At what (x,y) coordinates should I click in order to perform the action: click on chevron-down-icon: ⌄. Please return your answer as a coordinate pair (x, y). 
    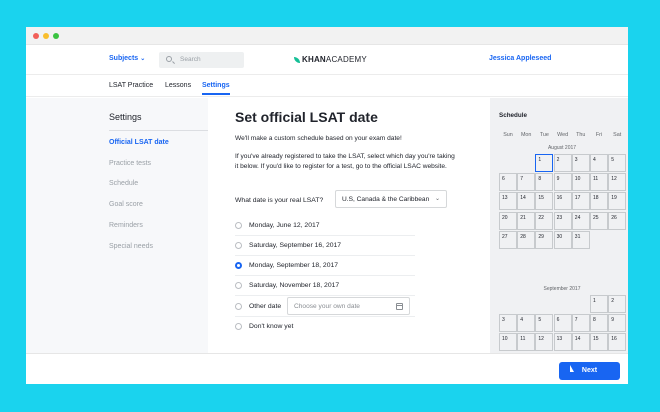
    Looking at the image, I should click on (437, 199).